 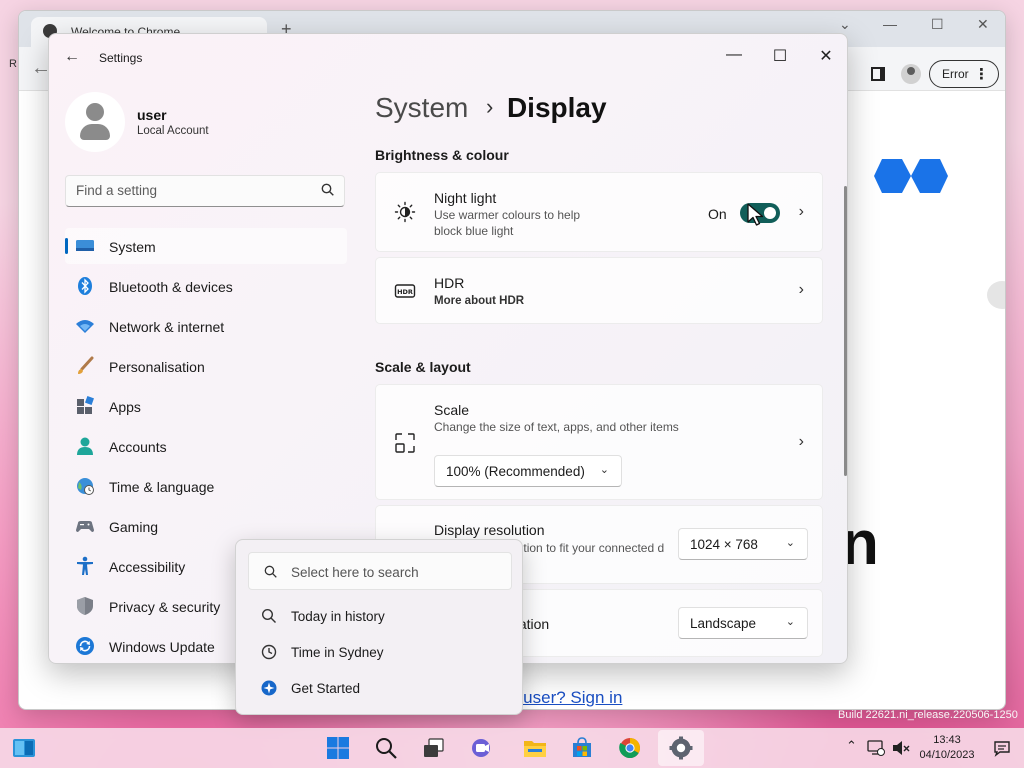 I want to click on network-icon, so click(x=85, y=326).